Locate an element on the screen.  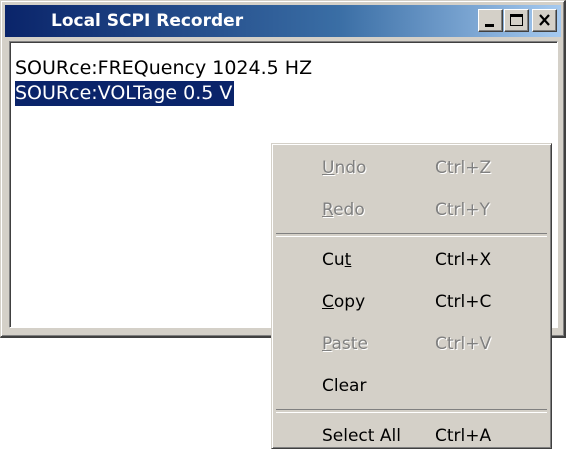
menu-item-clear: Clear is located at coordinates (411, 386).